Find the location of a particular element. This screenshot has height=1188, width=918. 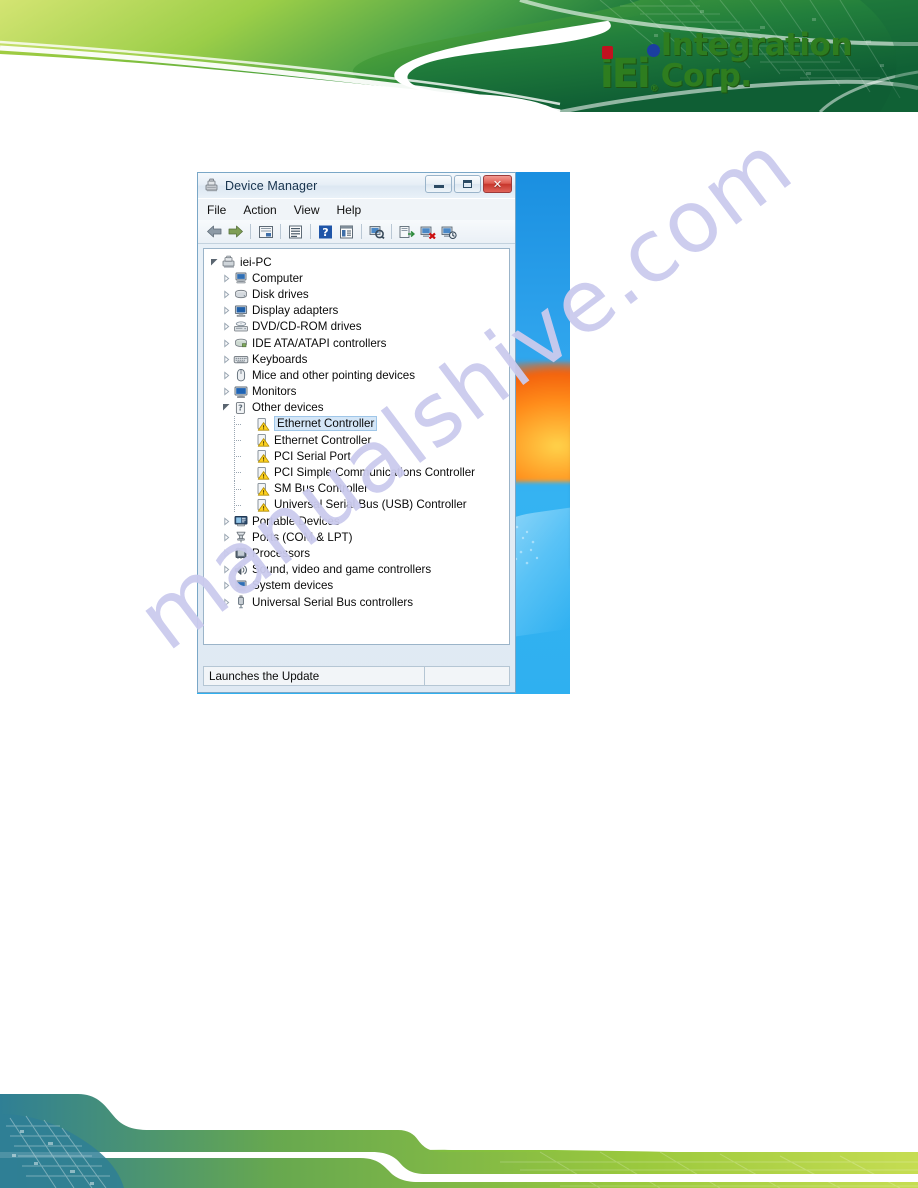

toolbar: ? is located at coordinates (356, 232).